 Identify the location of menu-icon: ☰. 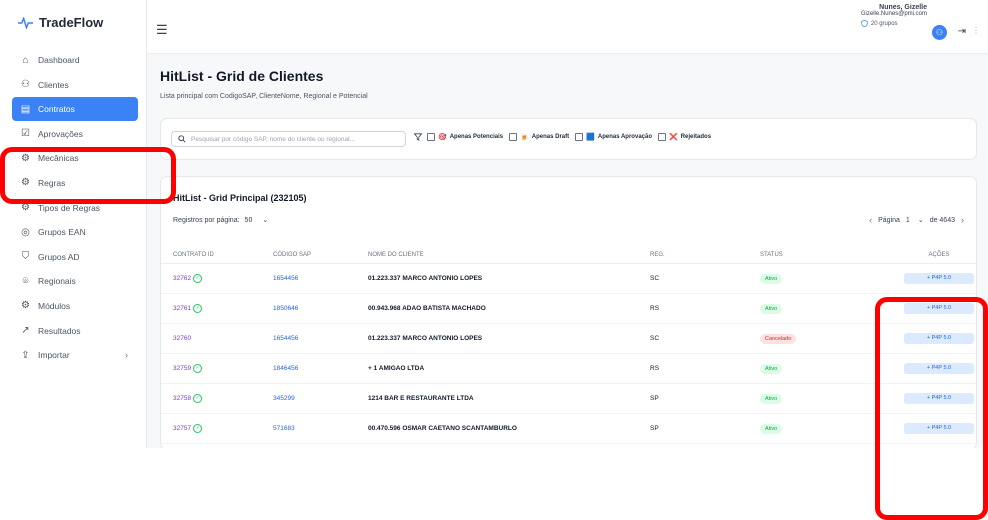
(162, 30).